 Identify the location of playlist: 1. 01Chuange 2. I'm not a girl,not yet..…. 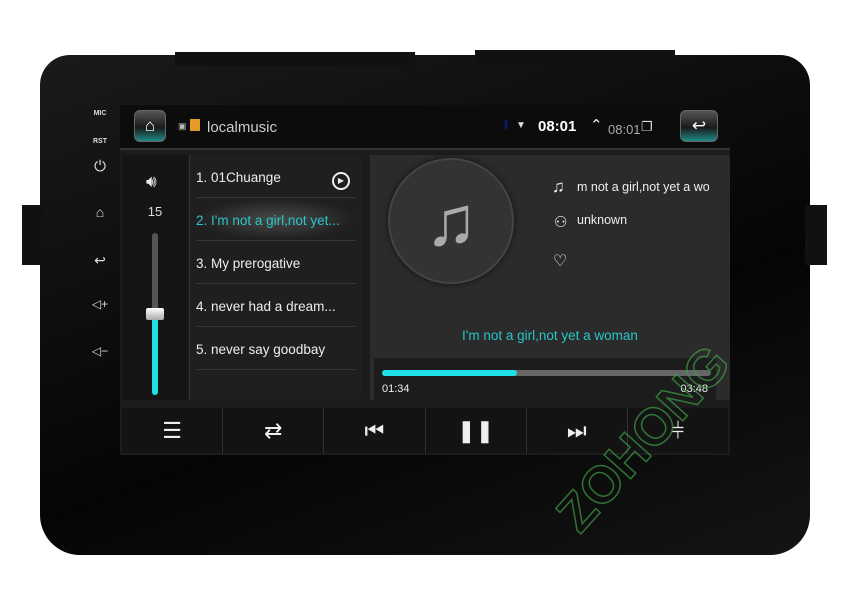
(275, 277).